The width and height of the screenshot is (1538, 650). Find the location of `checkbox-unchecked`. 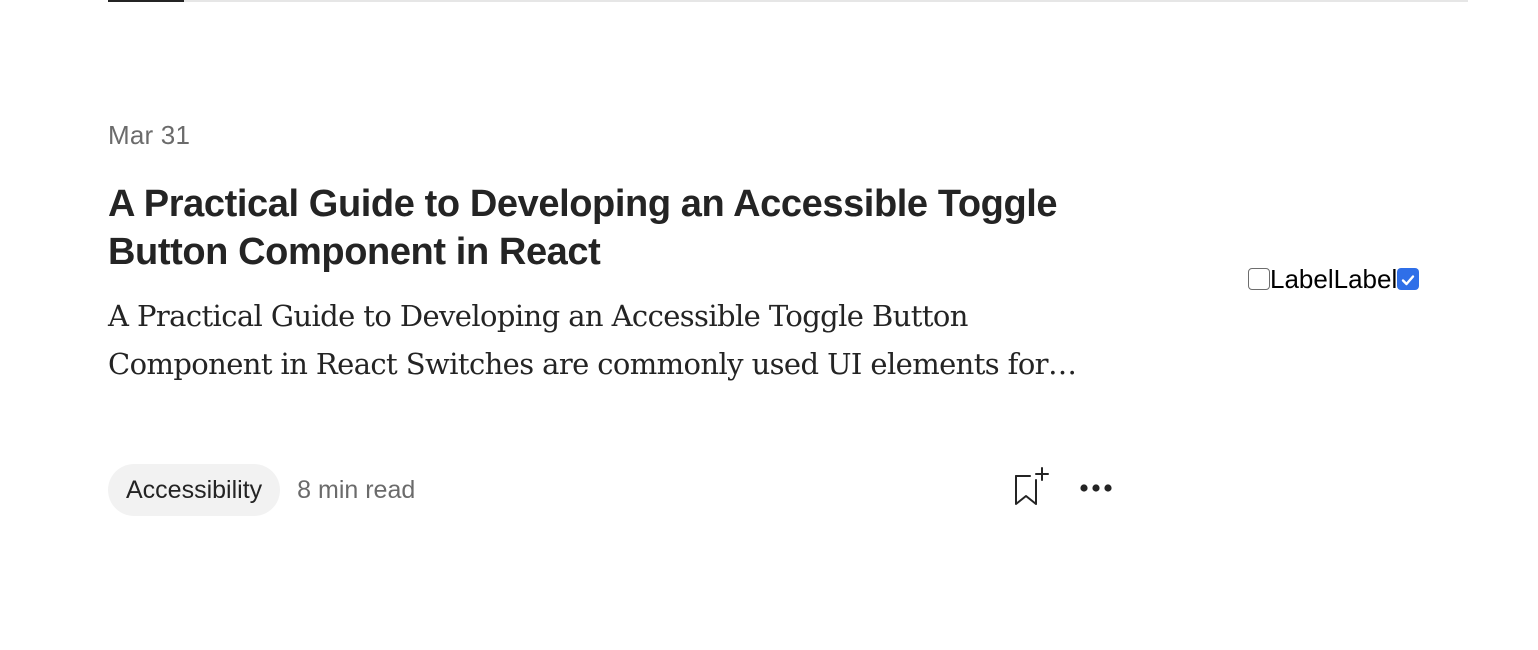

checkbox-unchecked is located at coordinates (1259, 279).